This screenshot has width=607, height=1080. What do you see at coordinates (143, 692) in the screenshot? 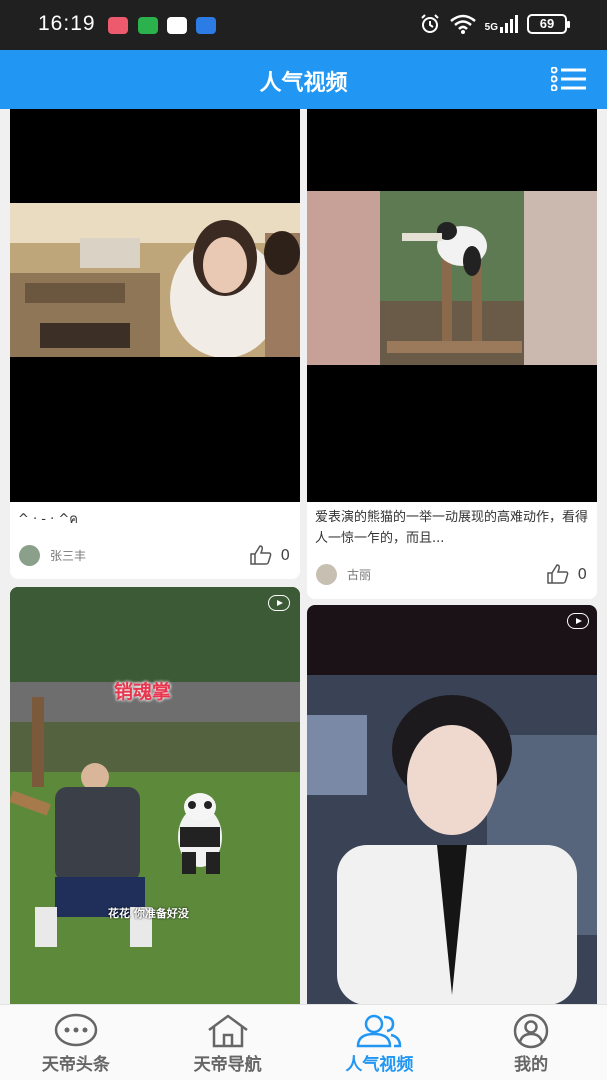
I see `video-overlay-title: 销魂掌` at bounding box center [143, 692].